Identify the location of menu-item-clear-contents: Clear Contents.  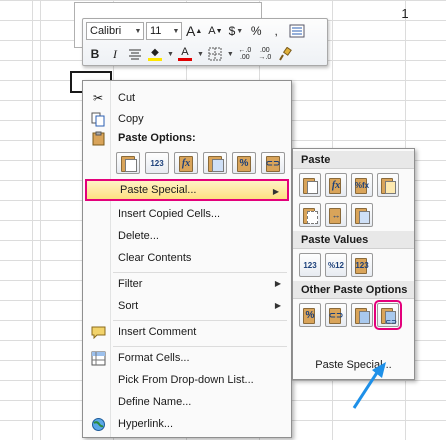
(187, 258).